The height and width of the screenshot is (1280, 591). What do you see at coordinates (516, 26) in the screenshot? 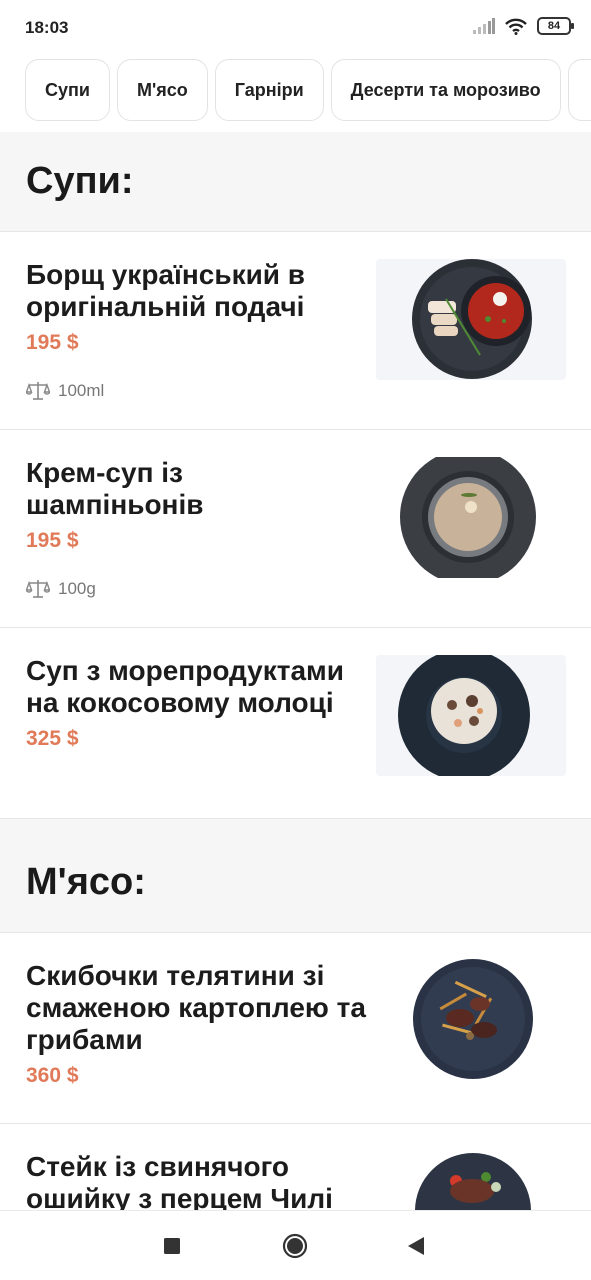
I see `wifi-icon` at bounding box center [516, 26].